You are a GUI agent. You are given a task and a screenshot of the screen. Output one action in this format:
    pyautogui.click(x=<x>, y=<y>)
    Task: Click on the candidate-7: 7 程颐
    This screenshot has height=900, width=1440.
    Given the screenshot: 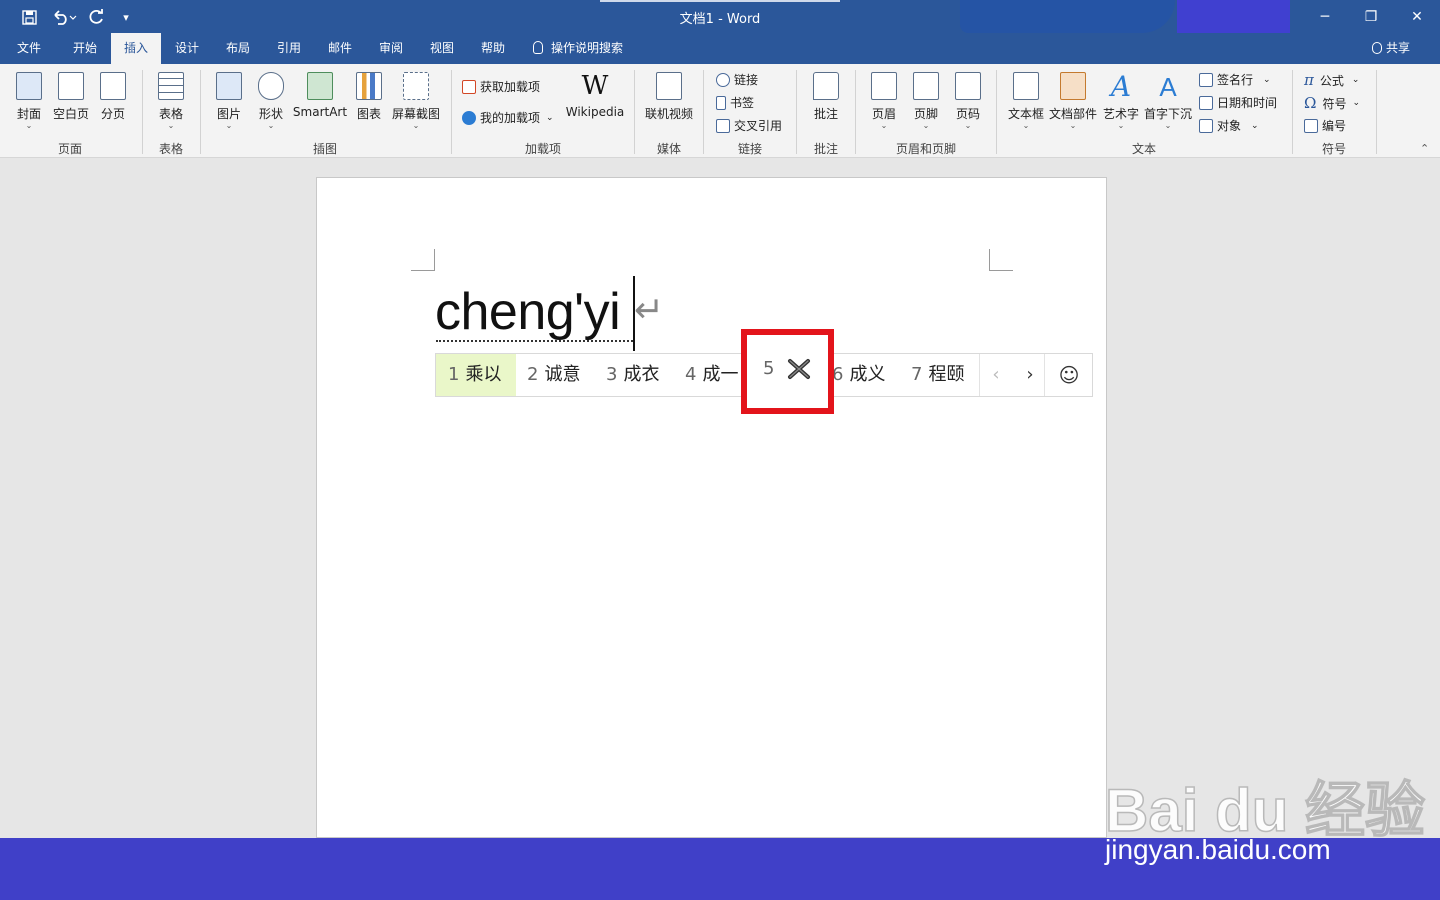 What is the action you would take?
    pyautogui.click(x=937, y=375)
    